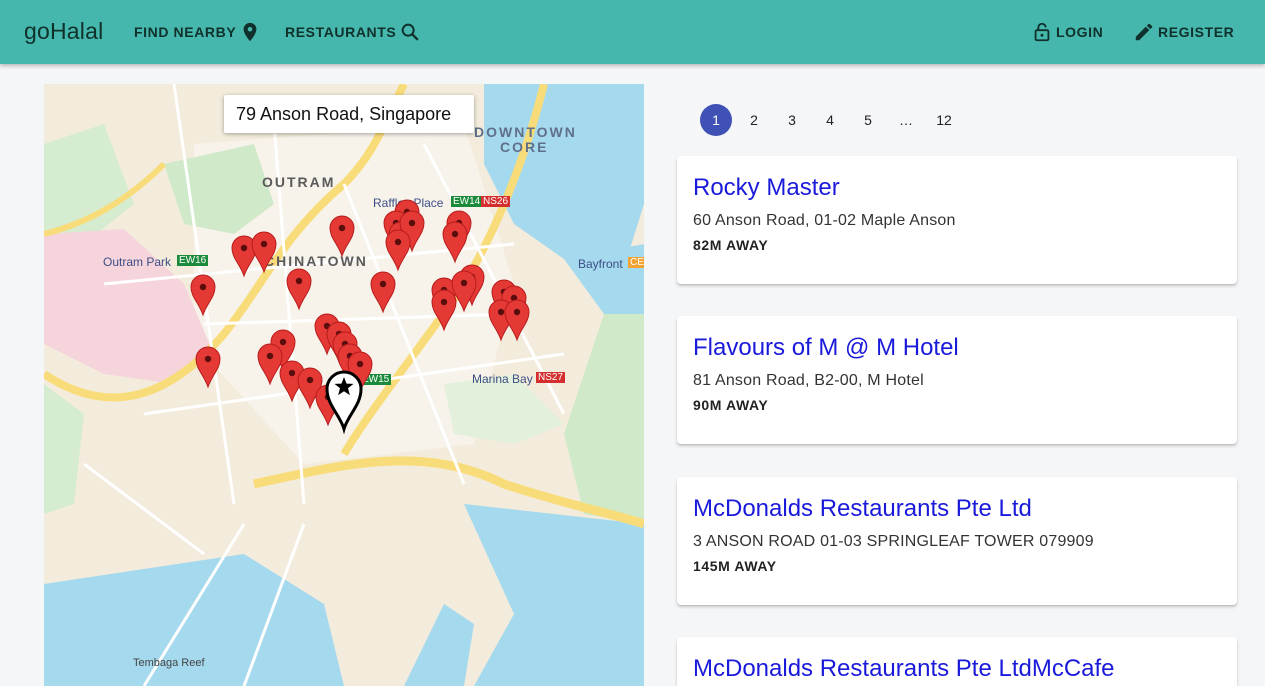 The image size is (1265, 686). What do you see at coordinates (868, 120) in the screenshot?
I see `page-5: 5` at bounding box center [868, 120].